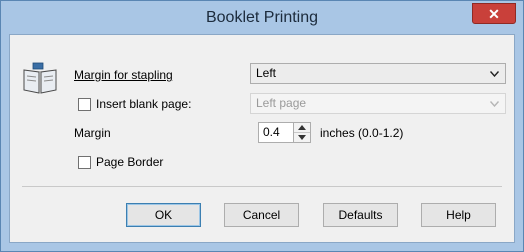 The width and height of the screenshot is (524, 252). Describe the element at coordinates (276, 132) in the screenshot. I see `margin-input: 0.4` at that location.